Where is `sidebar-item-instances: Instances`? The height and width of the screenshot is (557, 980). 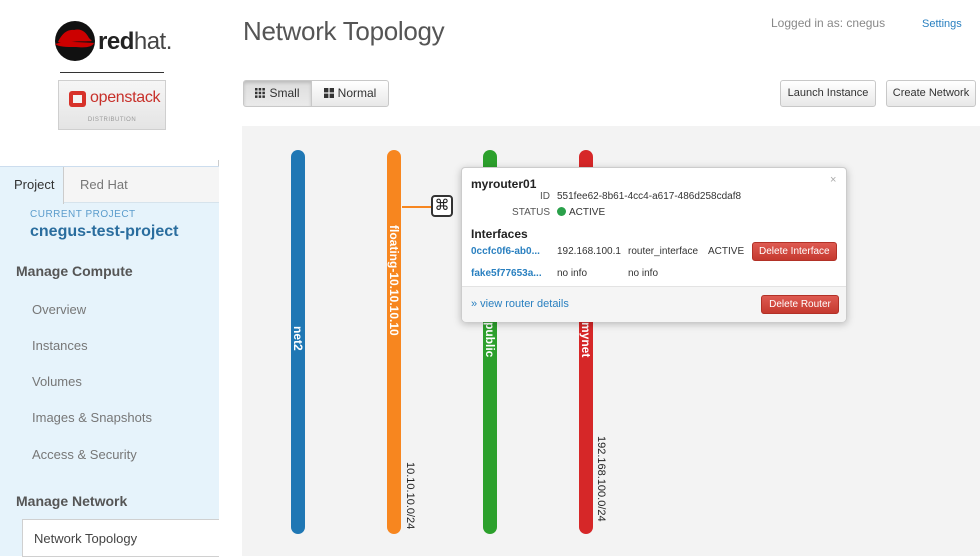 sidebar-item-instances: Instances is located at coordinates (60, 345).